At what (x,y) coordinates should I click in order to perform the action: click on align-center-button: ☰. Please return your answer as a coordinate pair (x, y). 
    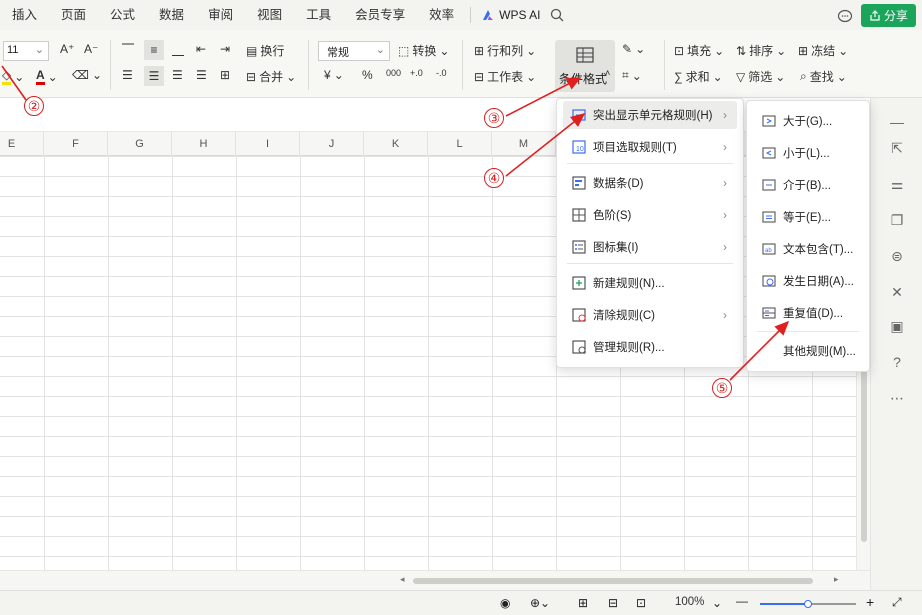
    Looking at the image, I should click on (154, 76).